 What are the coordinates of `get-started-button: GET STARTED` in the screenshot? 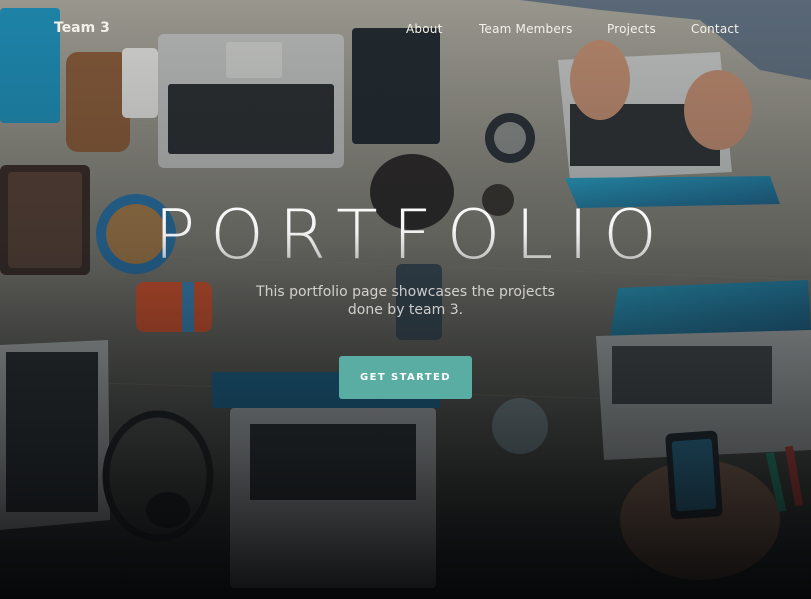 It's located at (405, 377).